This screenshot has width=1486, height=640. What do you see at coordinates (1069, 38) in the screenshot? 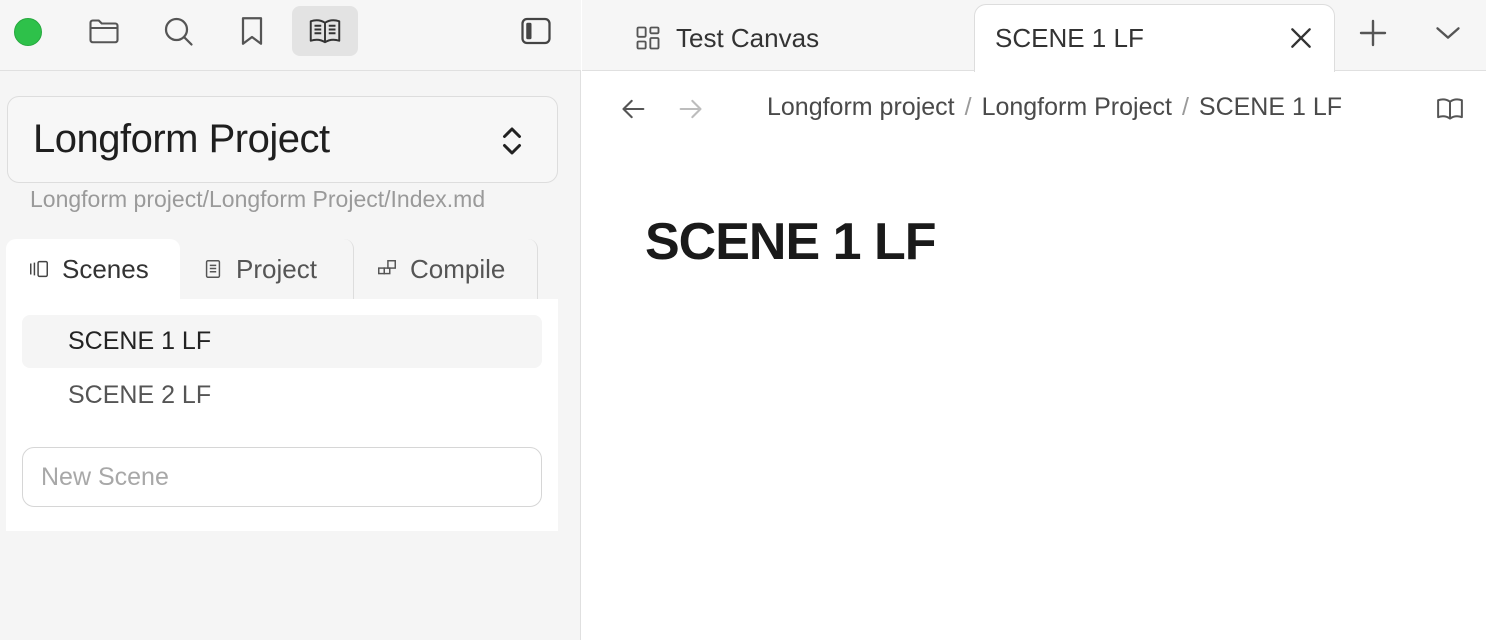
I see `tab-label: SCENE 1 LF` at bounding box center [1069, 38].